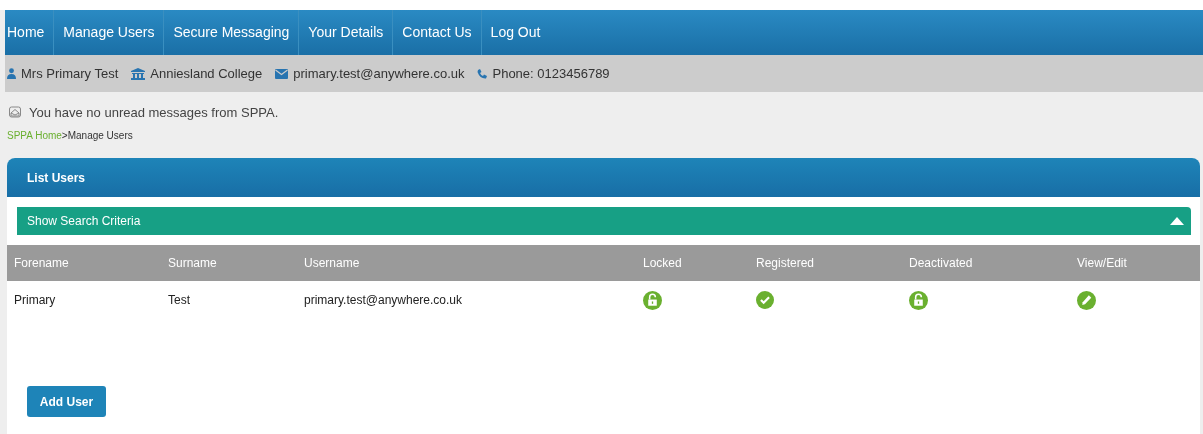 The image size is (1203, 434). Describe the element at coordinates (66, 401) in the screenshot. I see `add-user-button: Add User` at that location.